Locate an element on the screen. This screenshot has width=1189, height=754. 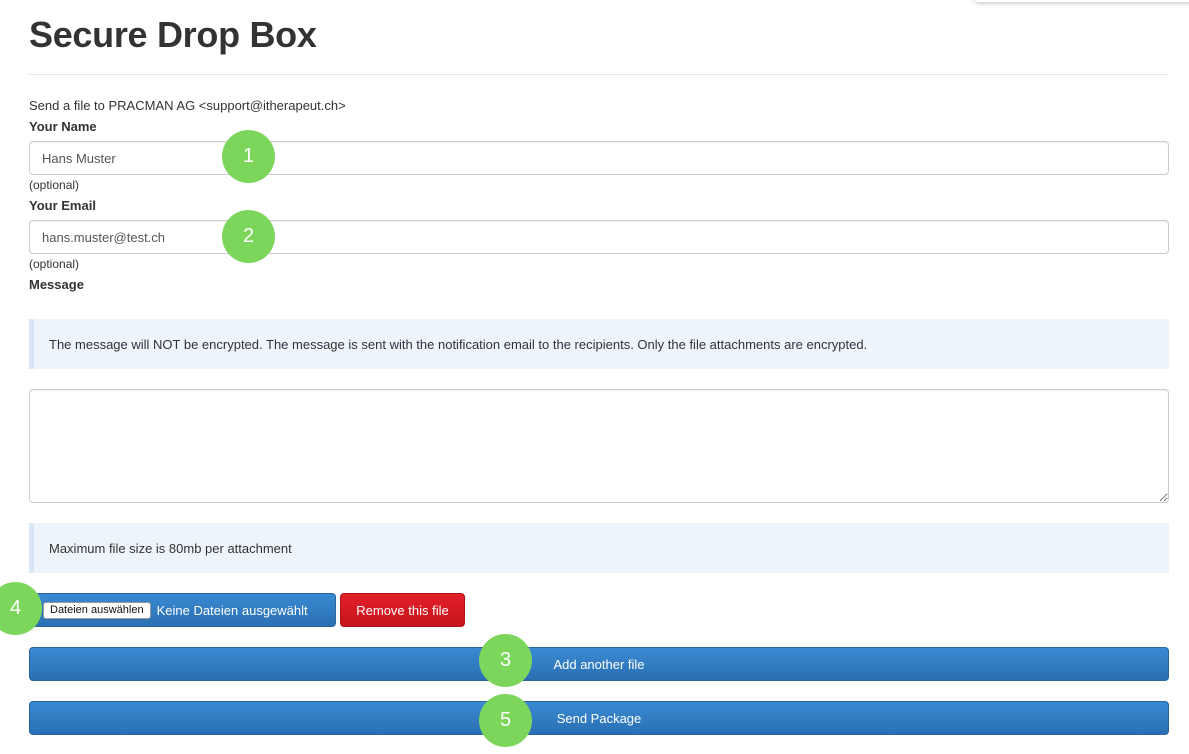
step-marker-4: 4 is located at coordinates (21, 608).